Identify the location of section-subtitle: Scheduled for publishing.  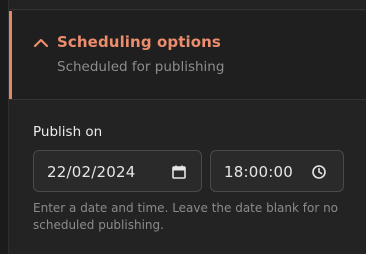
(141, 67).